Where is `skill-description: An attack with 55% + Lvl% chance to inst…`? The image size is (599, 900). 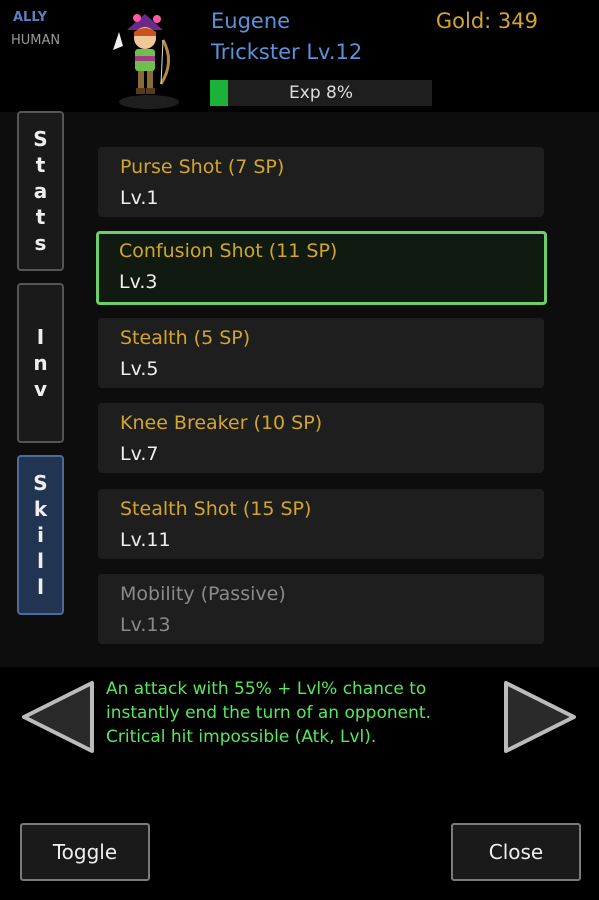 skill-description: An attack with 55% + Lvl% chance to inst… is located at coordinates (306, 713).